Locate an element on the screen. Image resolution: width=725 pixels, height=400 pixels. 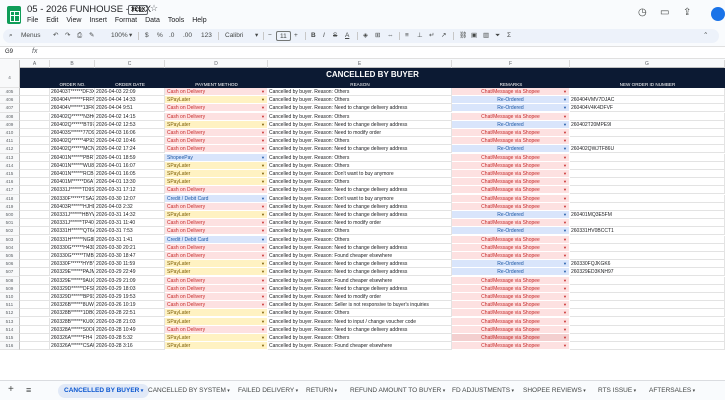
row-header: 419 is located at coordinates (10, 206).